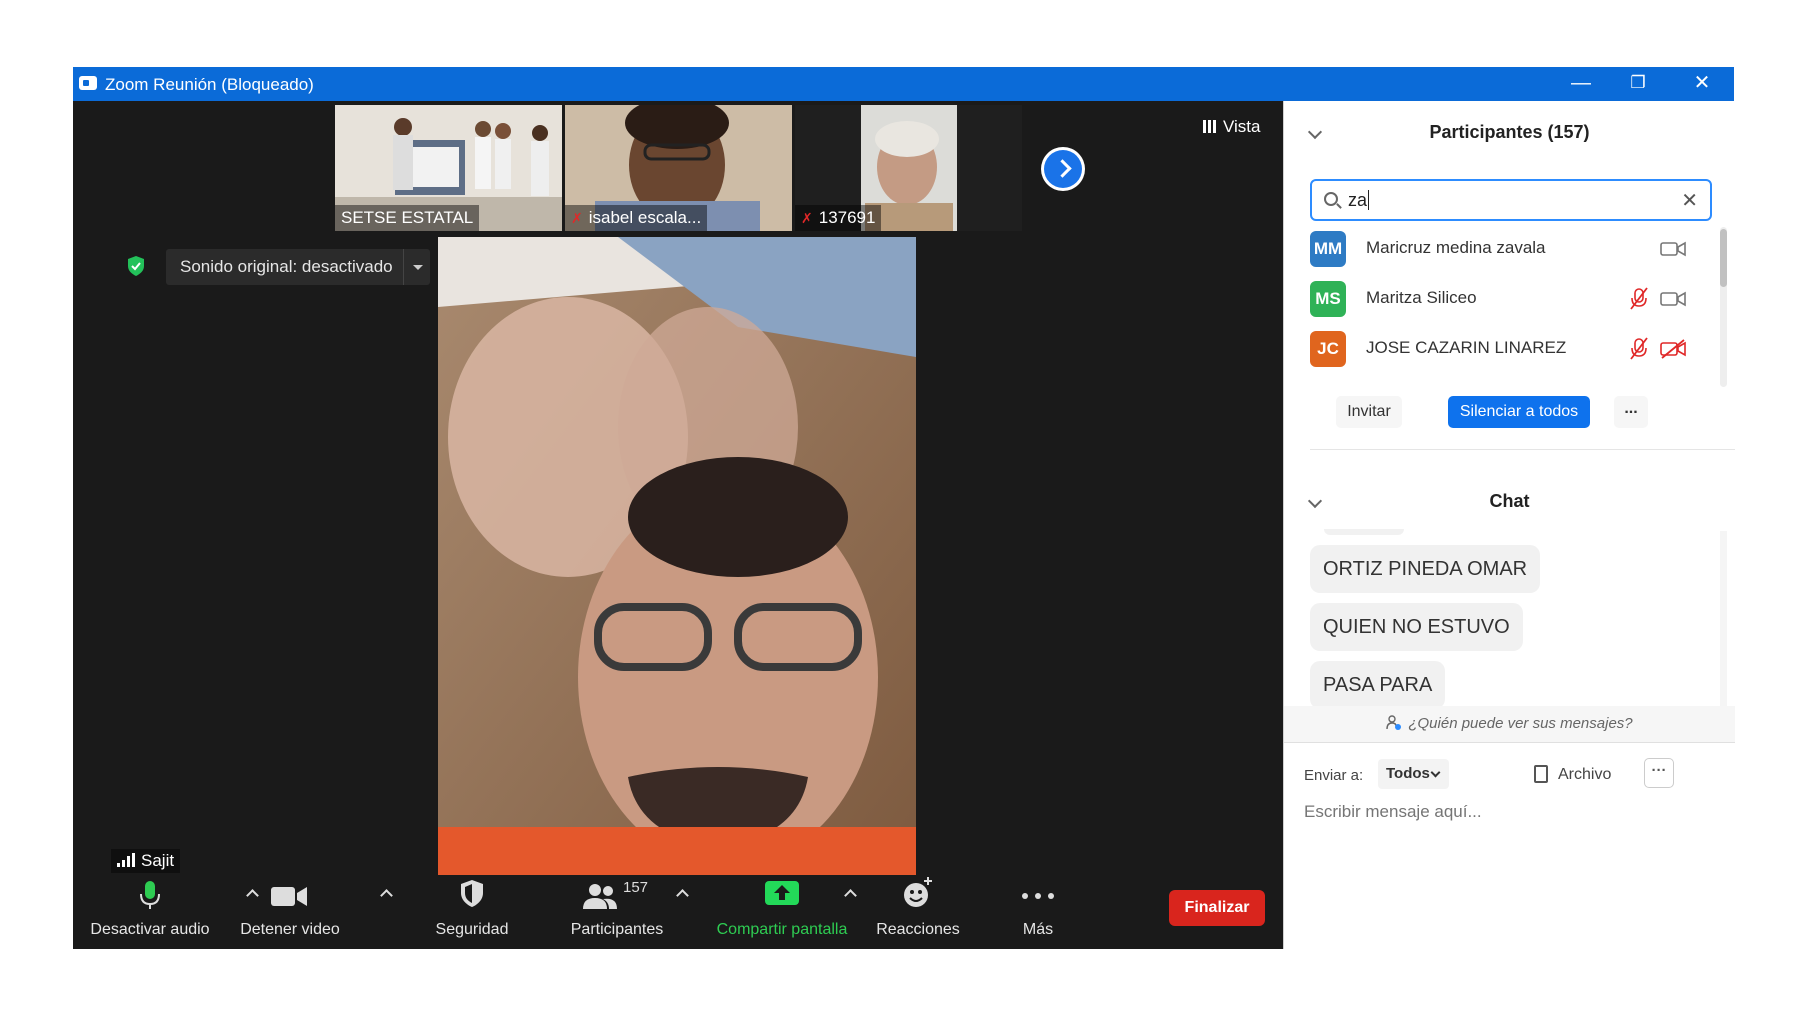  I want to click on recipient-dropdown: Todos, so click(1413, 774).